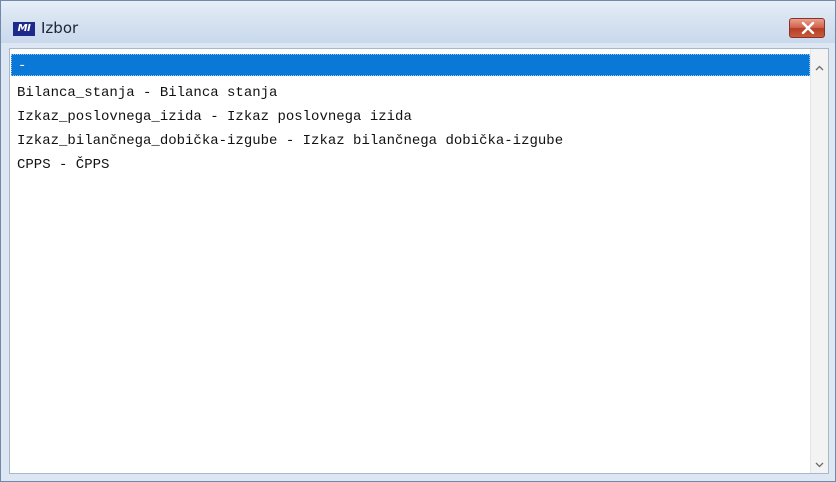 Image resolution: width=836 pixels, height=482 pixels. Describe the element at coordinates (819, 464) in the screenshot. I see `chevron-down-icon` at that location.